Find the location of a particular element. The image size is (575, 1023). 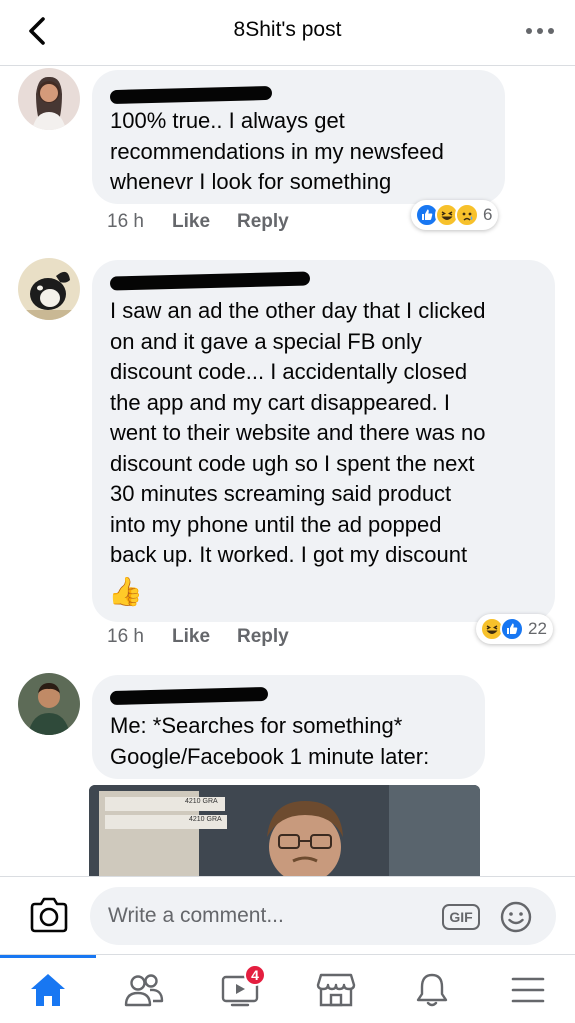

reaction-summary: 6 is located at coordinates (455, 215).